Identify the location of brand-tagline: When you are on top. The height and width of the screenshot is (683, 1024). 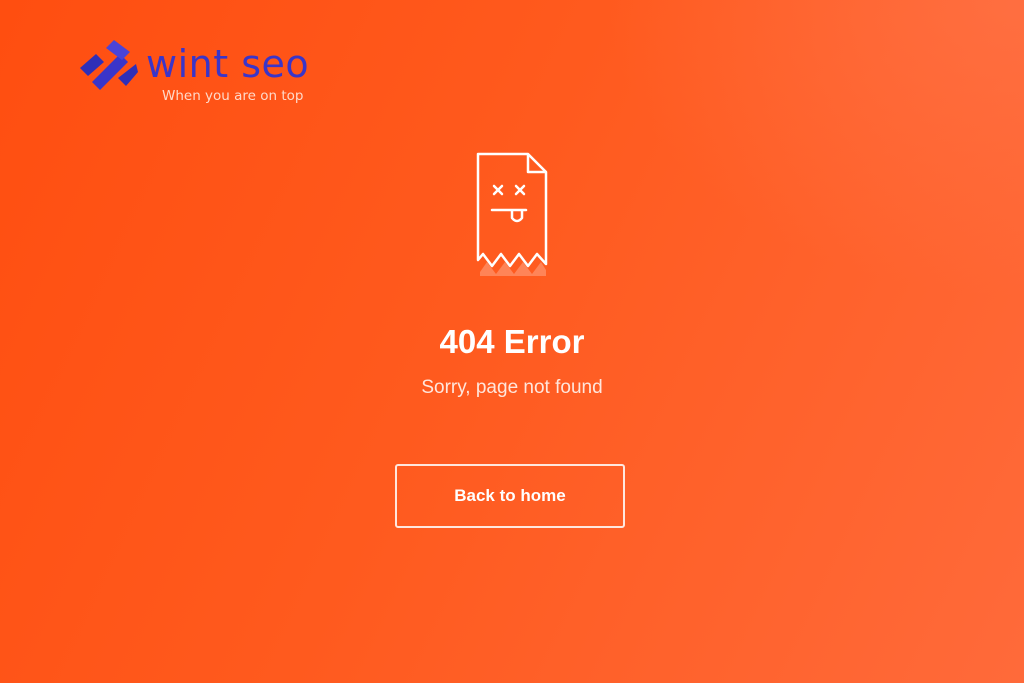
(233, 96).